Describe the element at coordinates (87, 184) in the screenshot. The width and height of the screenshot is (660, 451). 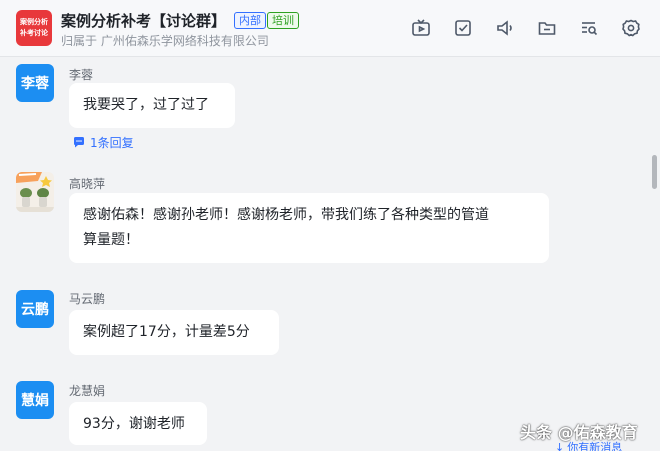
I see `sender-name: 高晓萍` at that location.